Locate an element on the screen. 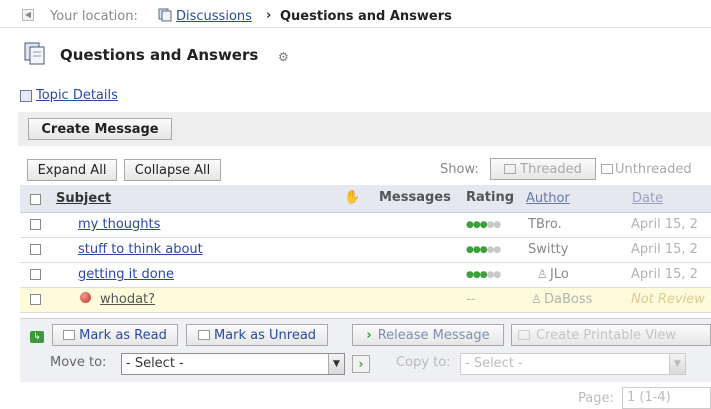  breadcrumb-discussions-link: Discussions is located at coordinates (214, 16).